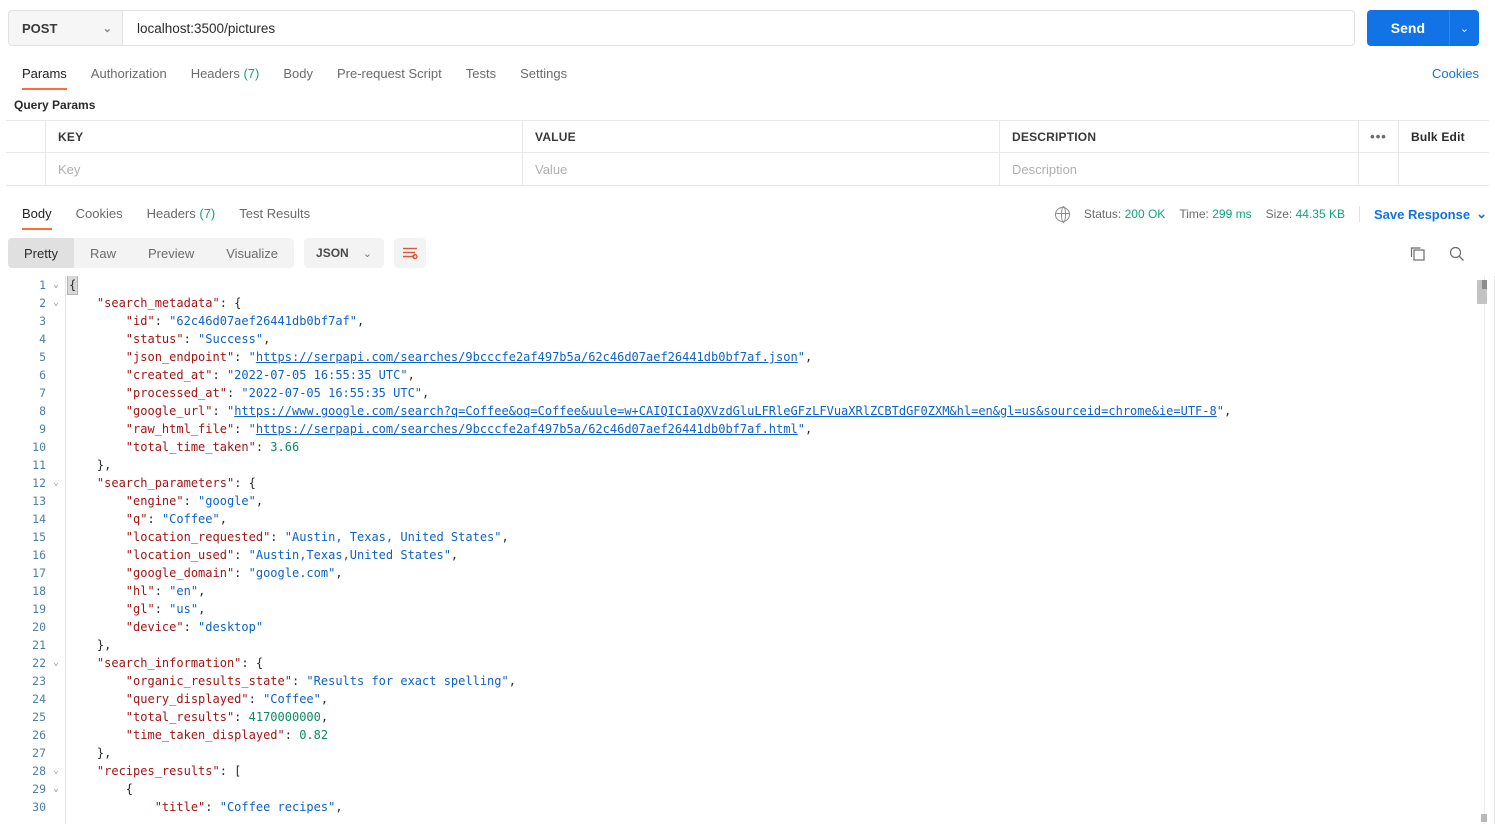 The image size is (1495, 828). Describe the element at coordinates (1484, 284) in the screenshot. I see `scrollbar-thumb-cap` at that location.